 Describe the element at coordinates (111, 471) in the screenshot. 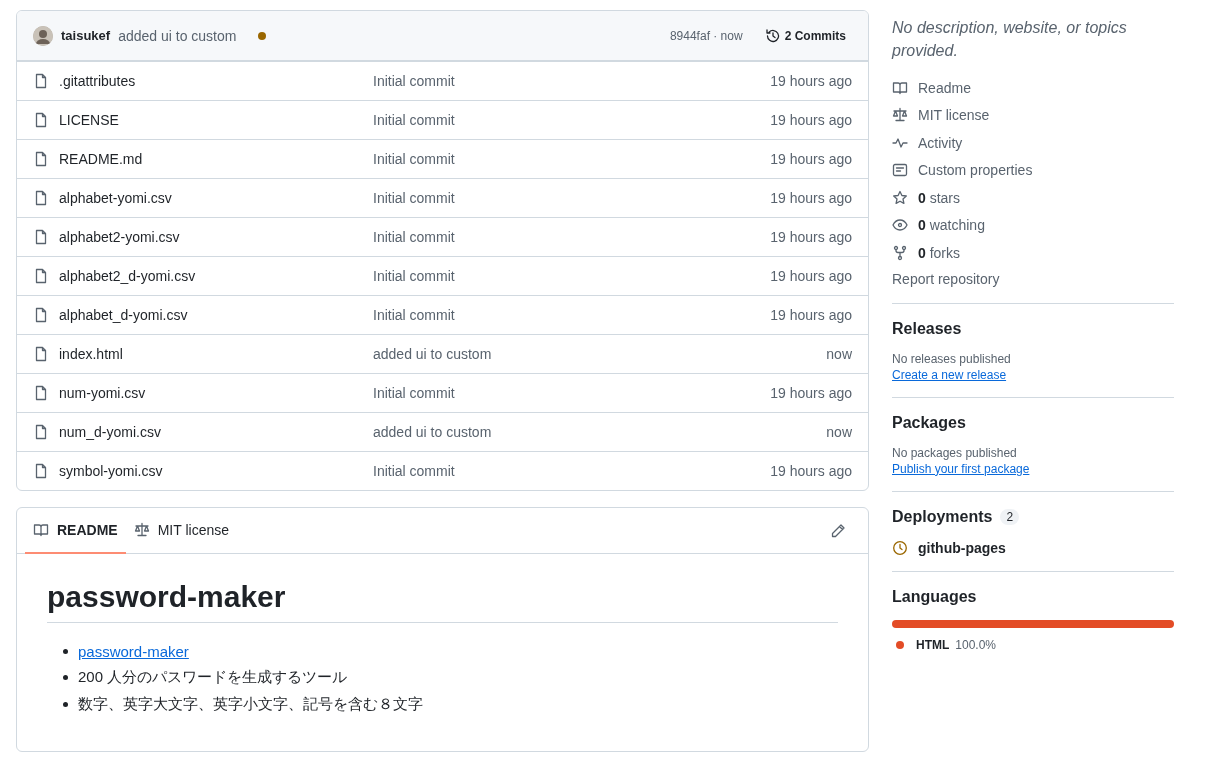

I see `file-name: symbol-yomi.csv` at that location.